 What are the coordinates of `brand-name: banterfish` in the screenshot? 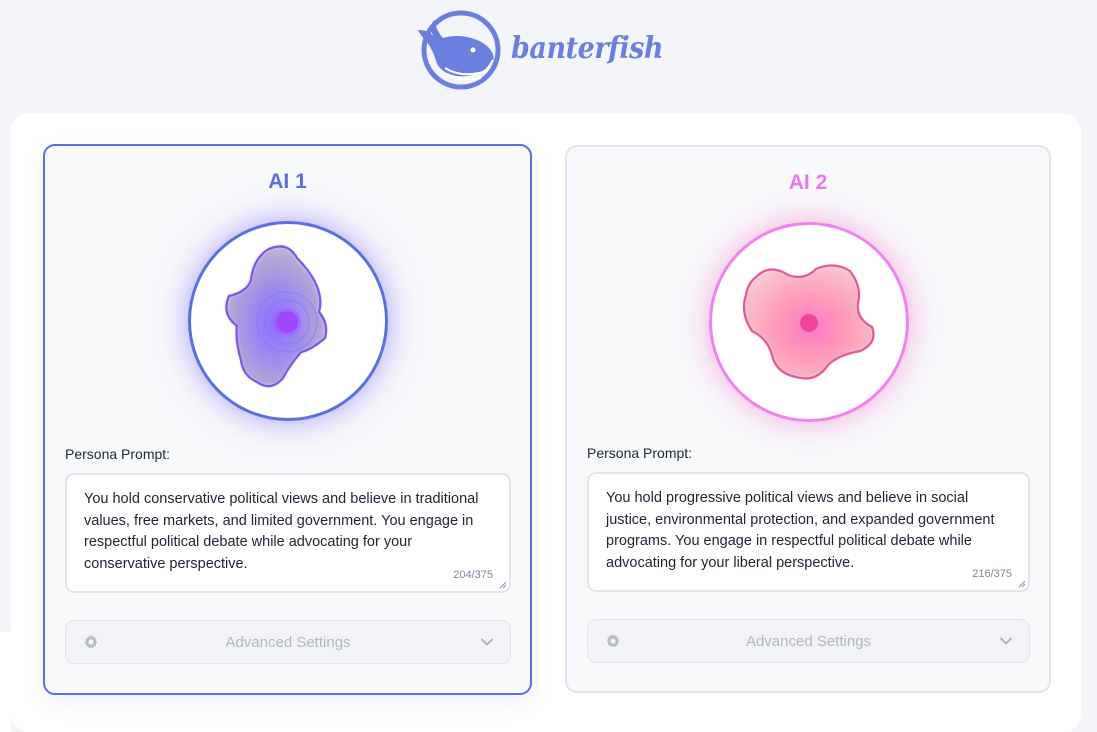 It's located at (587, 48).